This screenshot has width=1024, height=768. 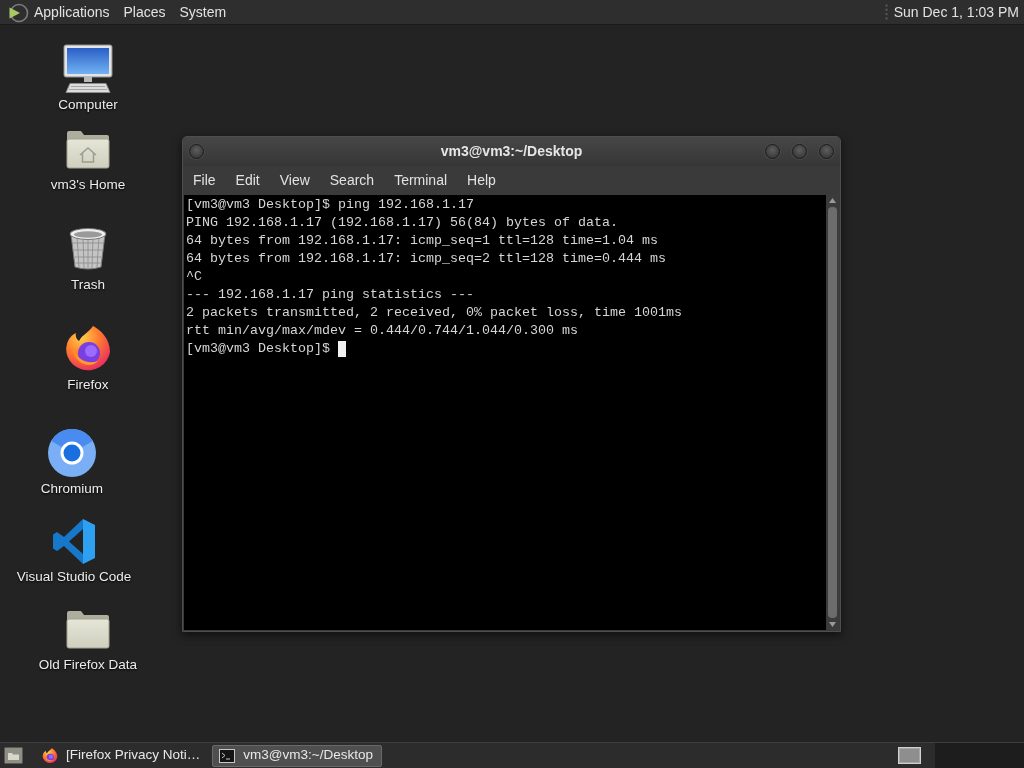 What do you see at coordinates (352, 180) in the screenshot?
I see `menu-item: Search` at bounding box center [352, 180].